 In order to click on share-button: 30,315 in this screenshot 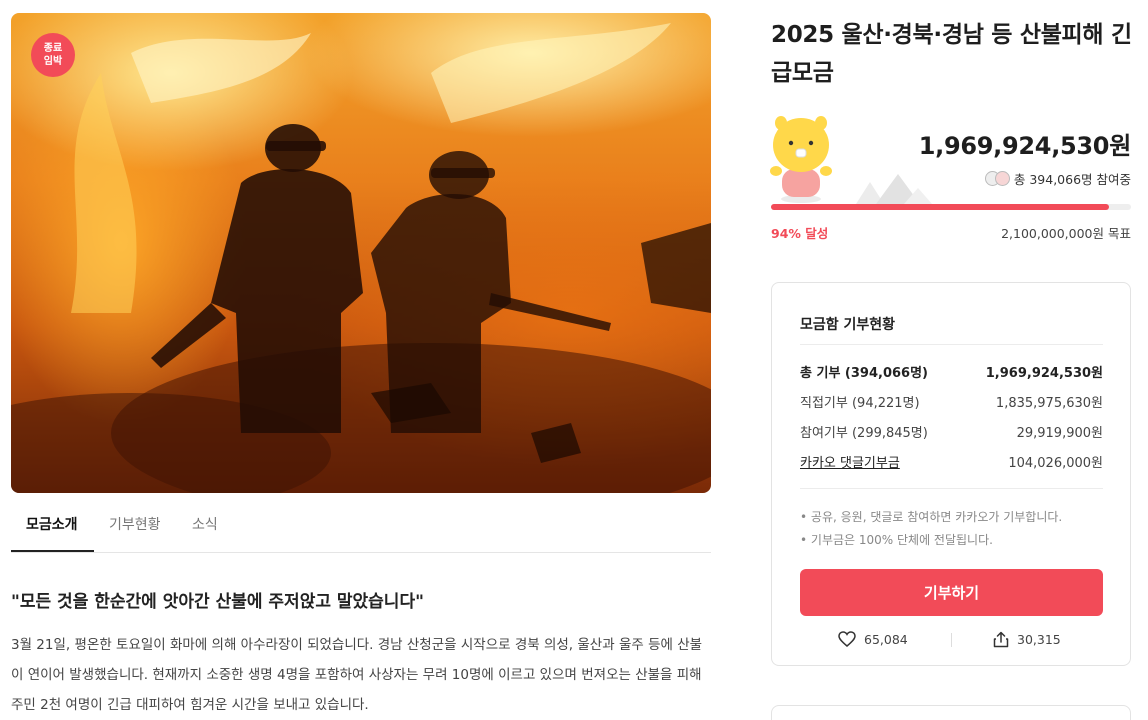, I will do `click(1027, 639)`.